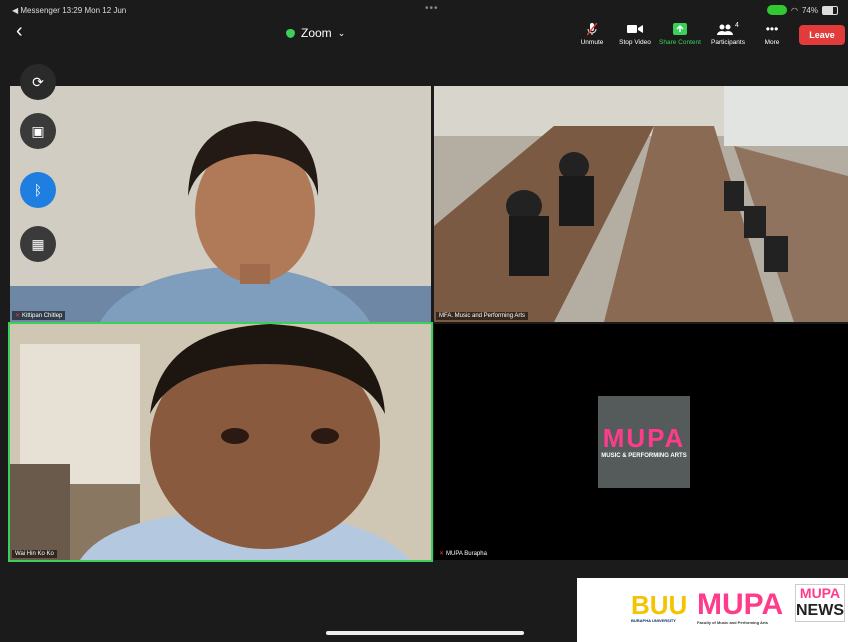  Describe the element at coordinates (820, 603) in the screenshot. I see `mupa-news-logo: MUPA NEWS` at that location.